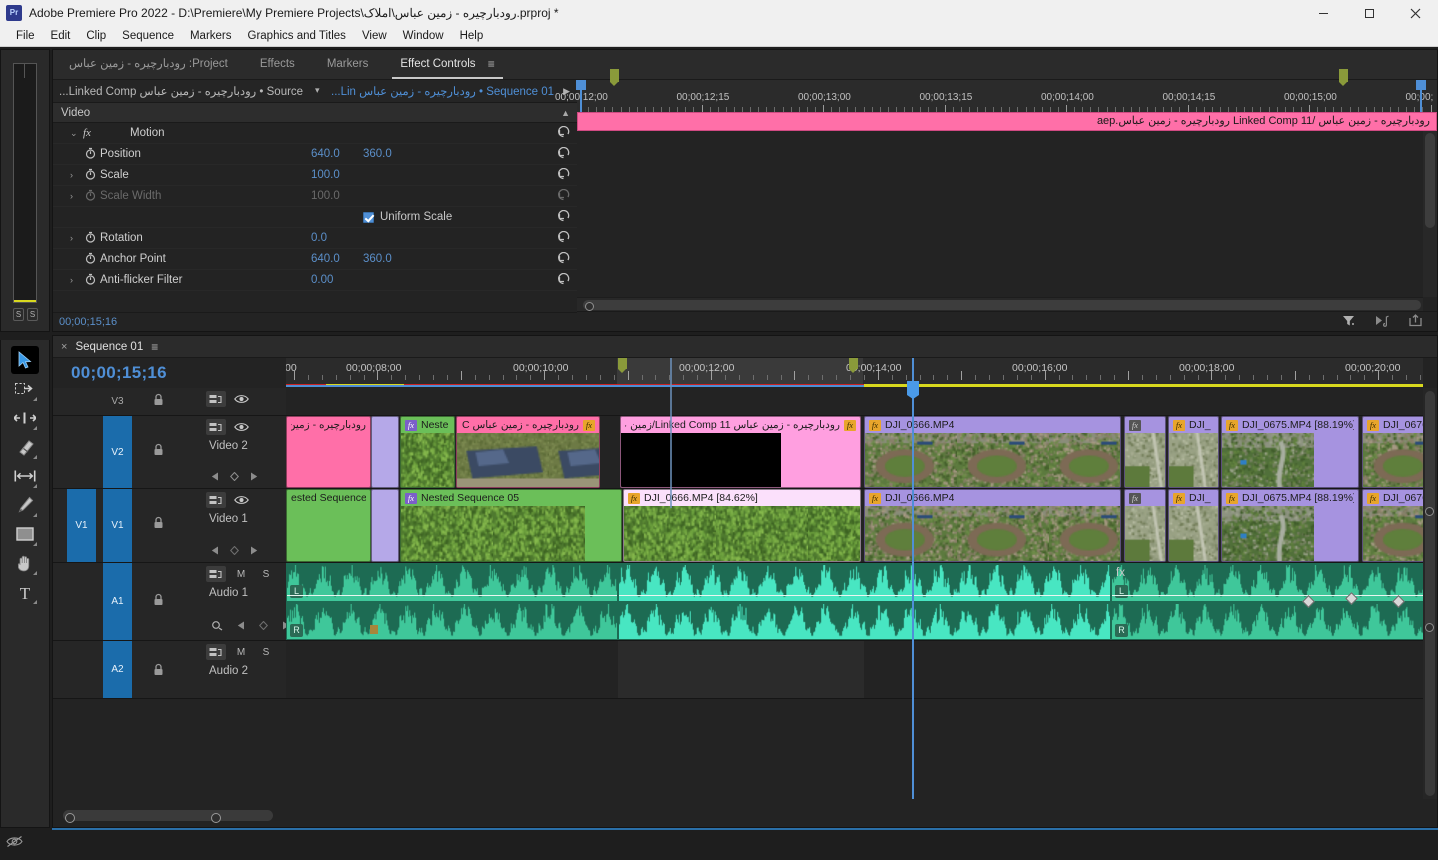  I want to click on timeline-clip: fx DJI_0666.MP4 [84.62%], so click(742, 525).